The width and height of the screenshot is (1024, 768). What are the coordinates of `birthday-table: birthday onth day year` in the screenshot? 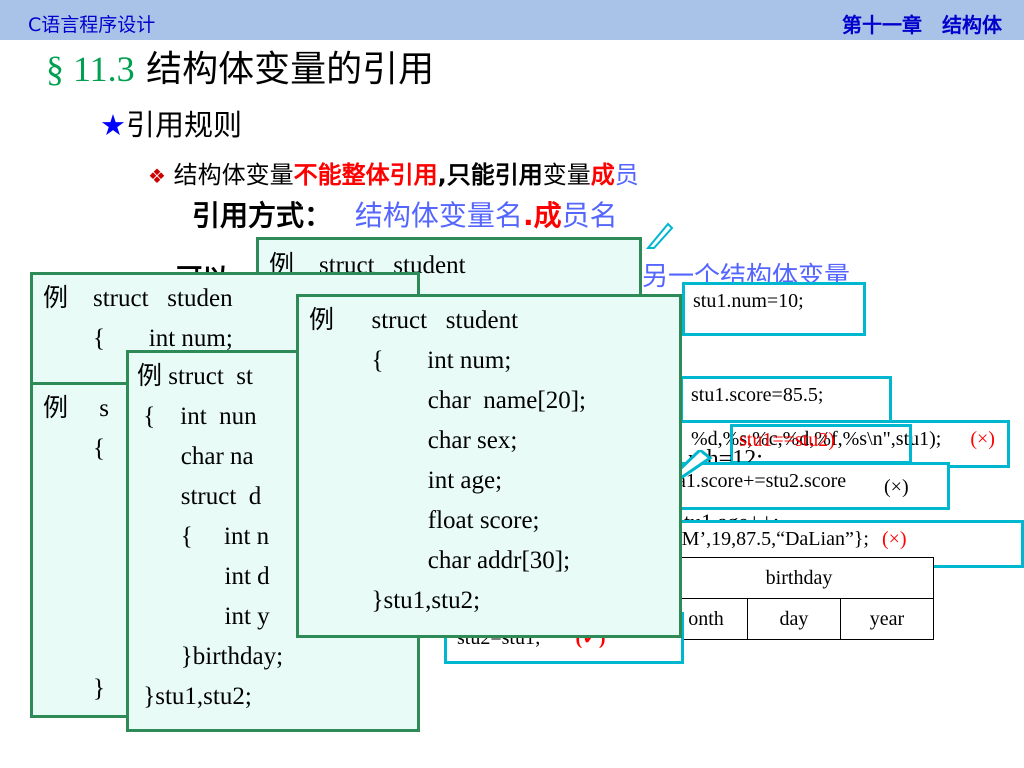 It's located at (799, 598).